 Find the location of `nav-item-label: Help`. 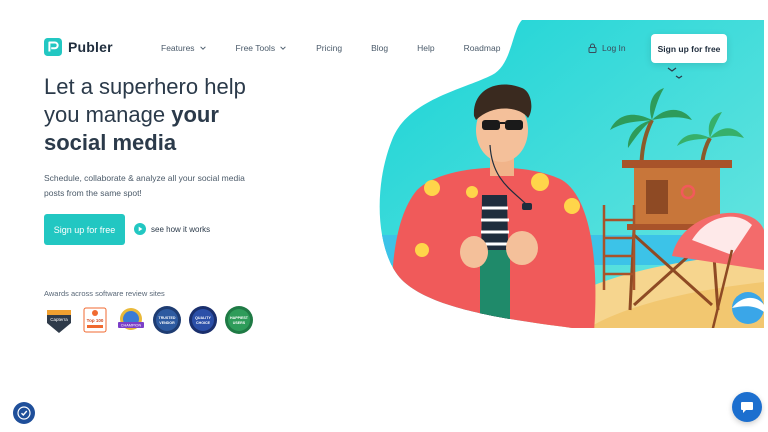

nav-item-label: Help is located at coordinates (426, 48).